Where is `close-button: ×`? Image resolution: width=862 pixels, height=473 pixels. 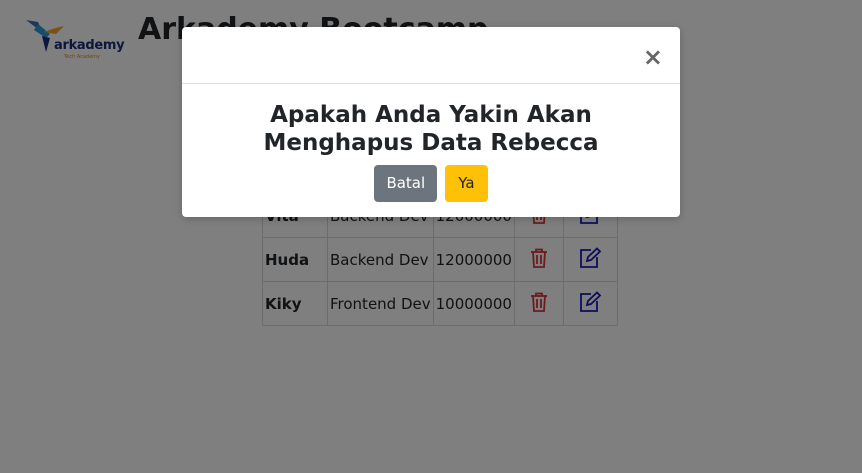
close-button: × is located at coordinates (653, 57).